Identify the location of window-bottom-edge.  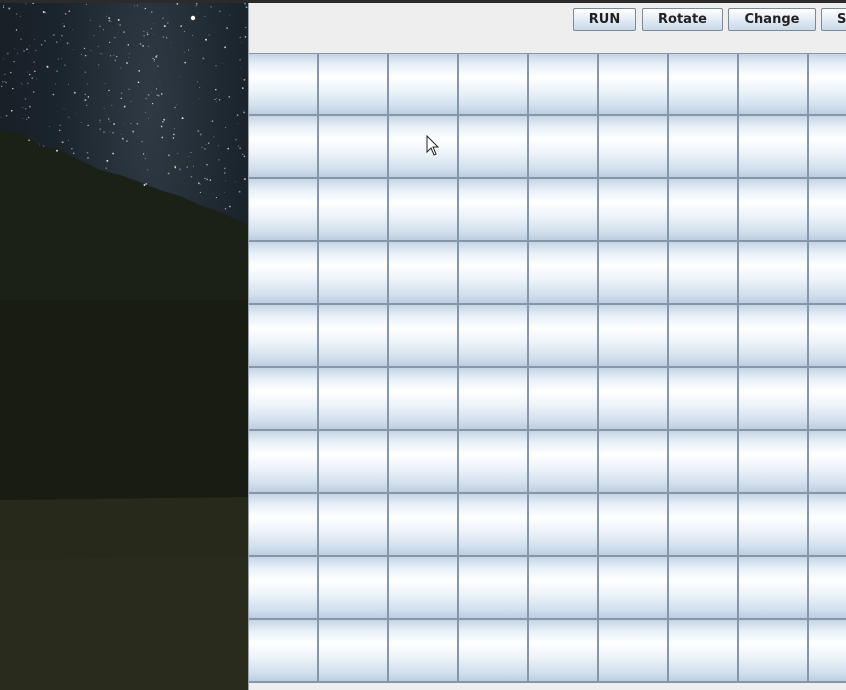
(547, 687).